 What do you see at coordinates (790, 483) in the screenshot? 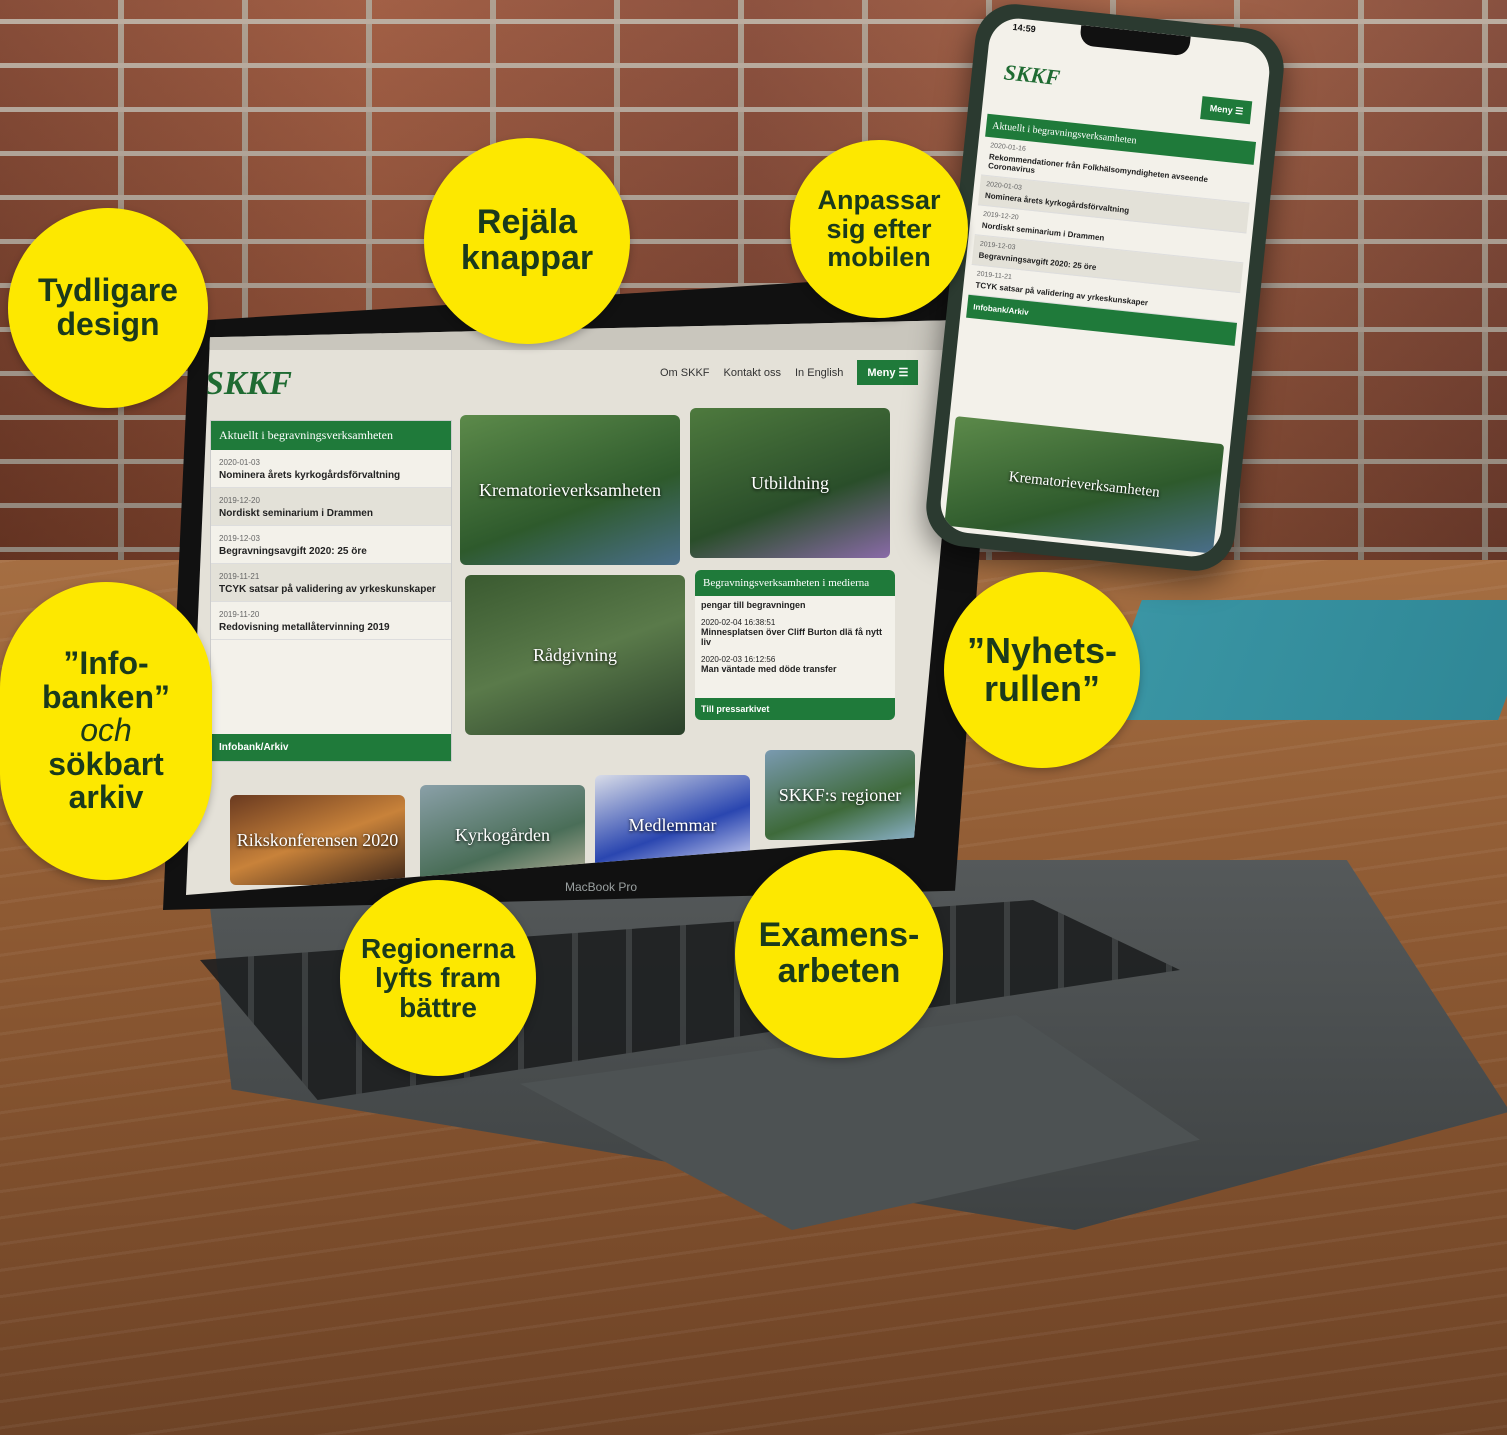
I see `tile-utbildning: Utbildning` at bounding box center [790, 483].